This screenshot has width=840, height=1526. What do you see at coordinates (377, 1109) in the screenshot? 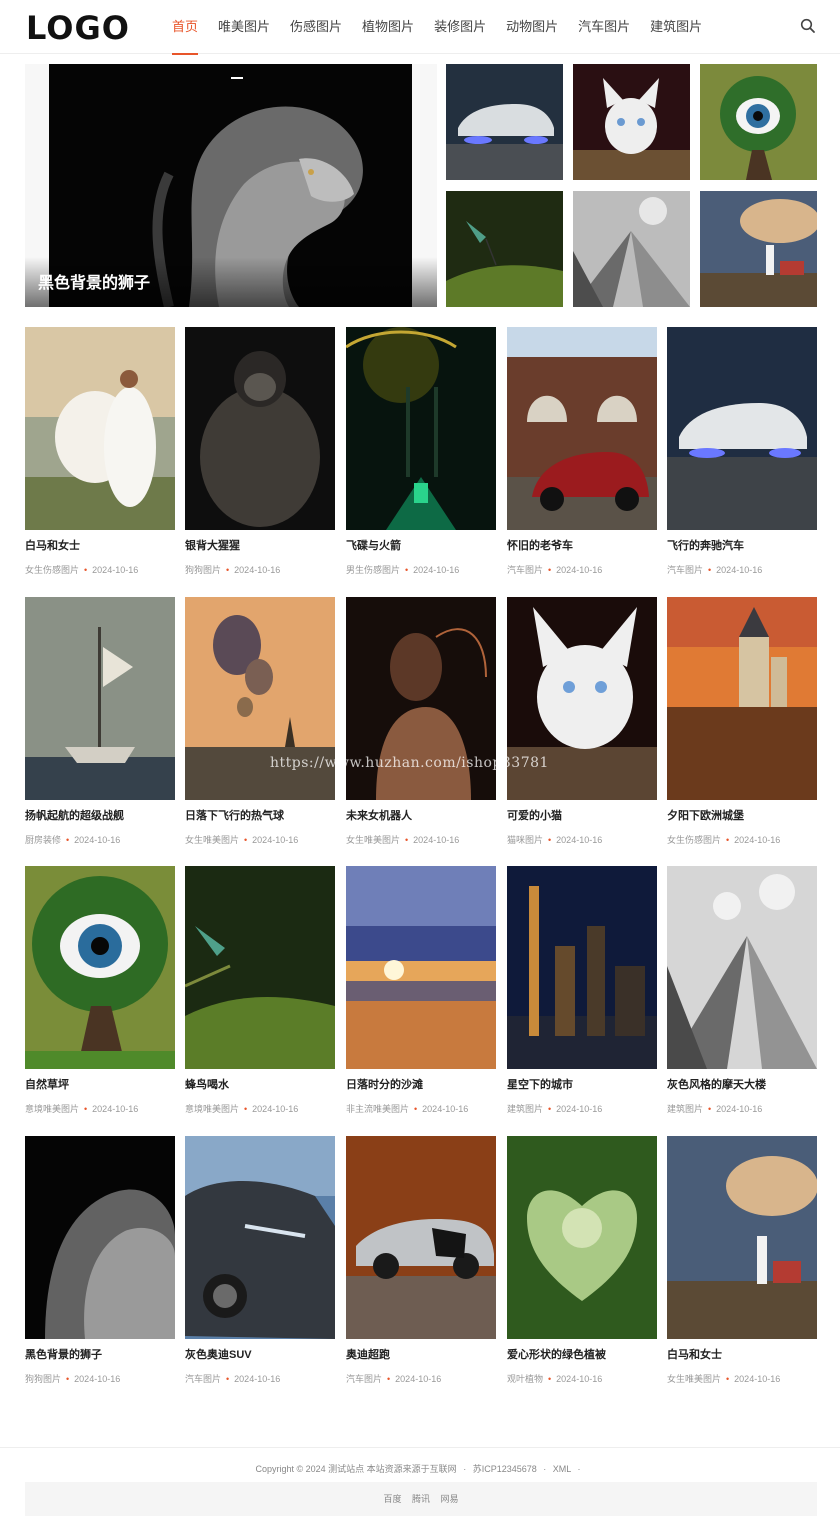
I see `card-category: 非主流唯美图片` at bounding box center [377, 1109].